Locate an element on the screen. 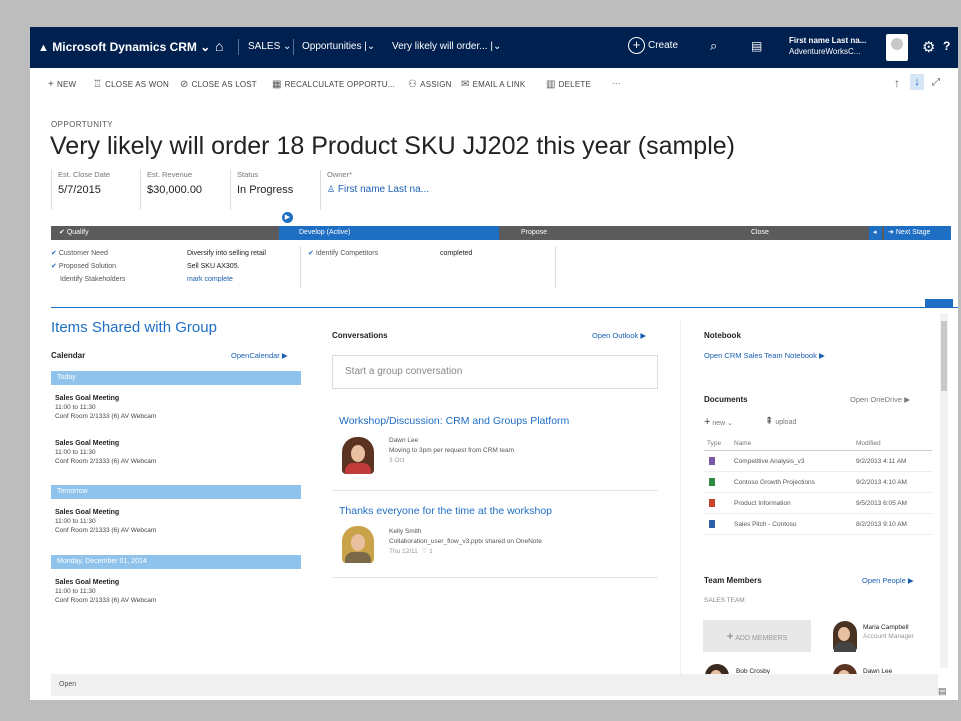  items-shared-title: Items Shared with Group is located at coordinates (134, 327).